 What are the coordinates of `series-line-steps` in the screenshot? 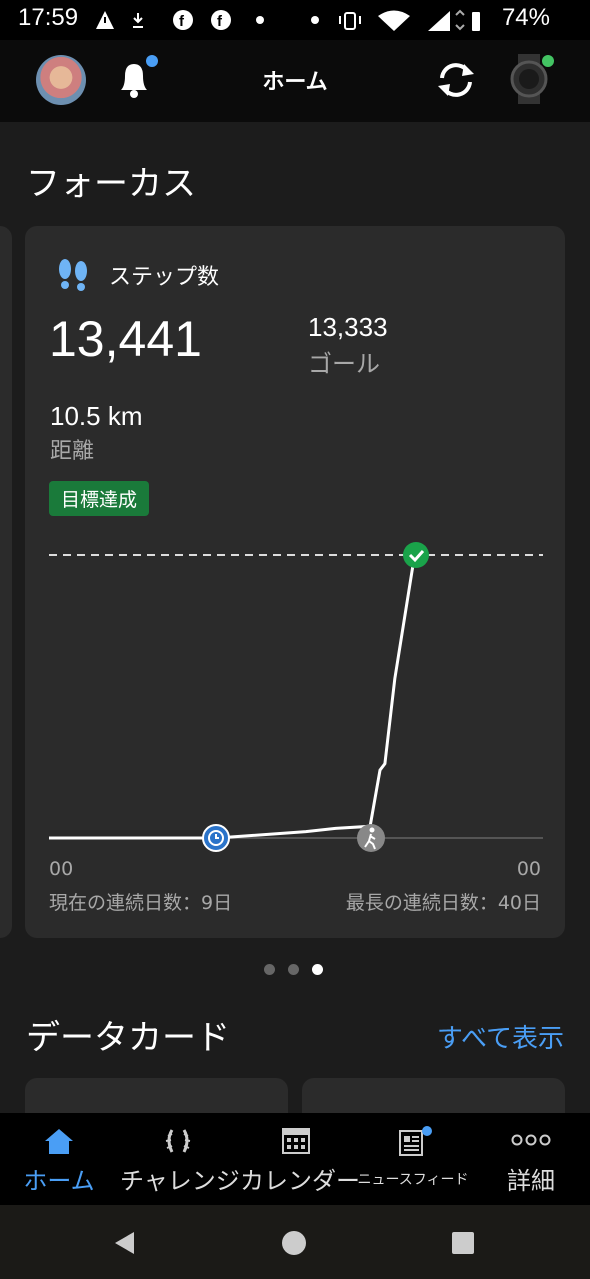 It's located at (233, 697).